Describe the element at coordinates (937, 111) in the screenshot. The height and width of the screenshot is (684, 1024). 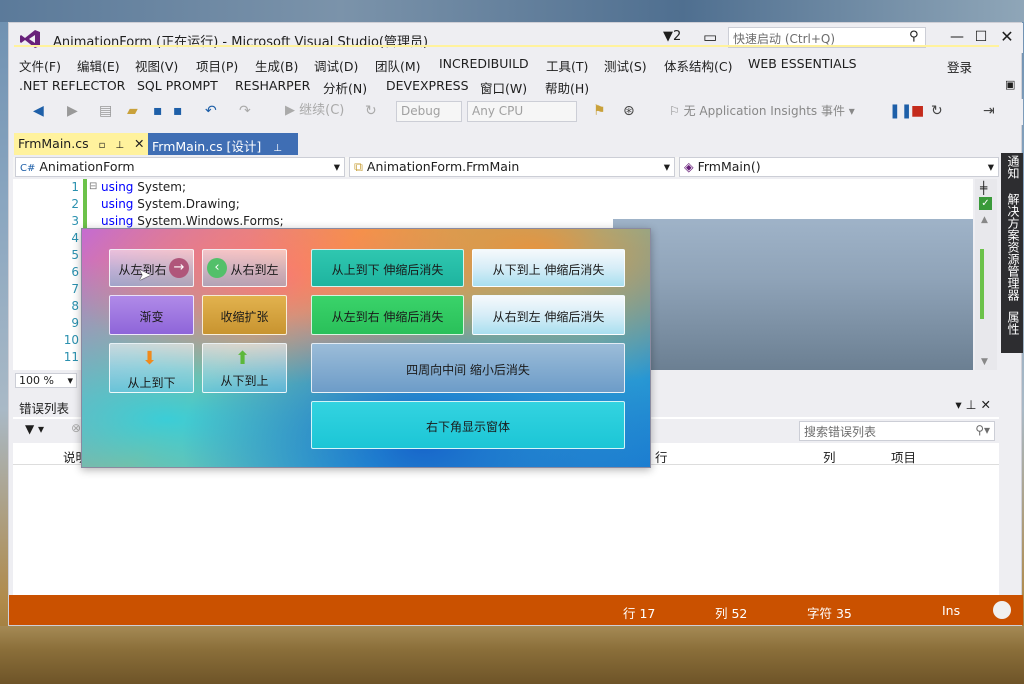
I see `restart-icon: ↻` at that location.